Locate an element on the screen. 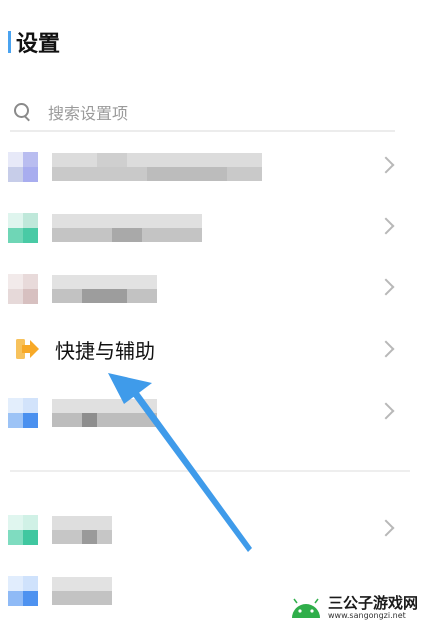 The height and width of the screenshot is (625, 422). watermark-name: 三公子游戏网 is located at coordinates (372, 603).